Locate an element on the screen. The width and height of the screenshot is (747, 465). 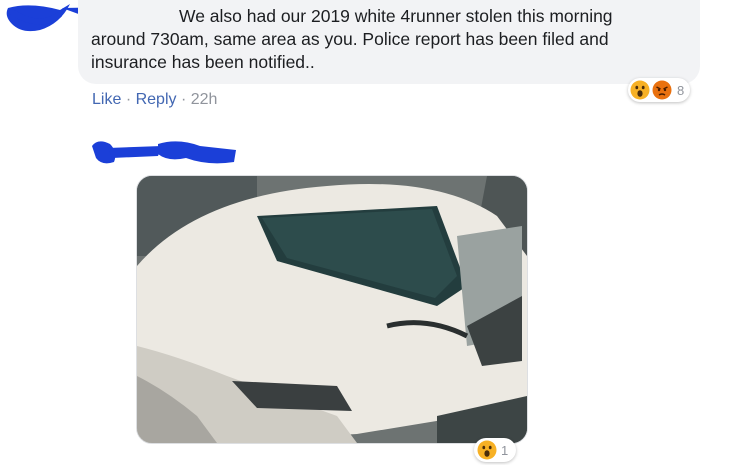
reply-link: Reply is located at coordinates (156, 99).